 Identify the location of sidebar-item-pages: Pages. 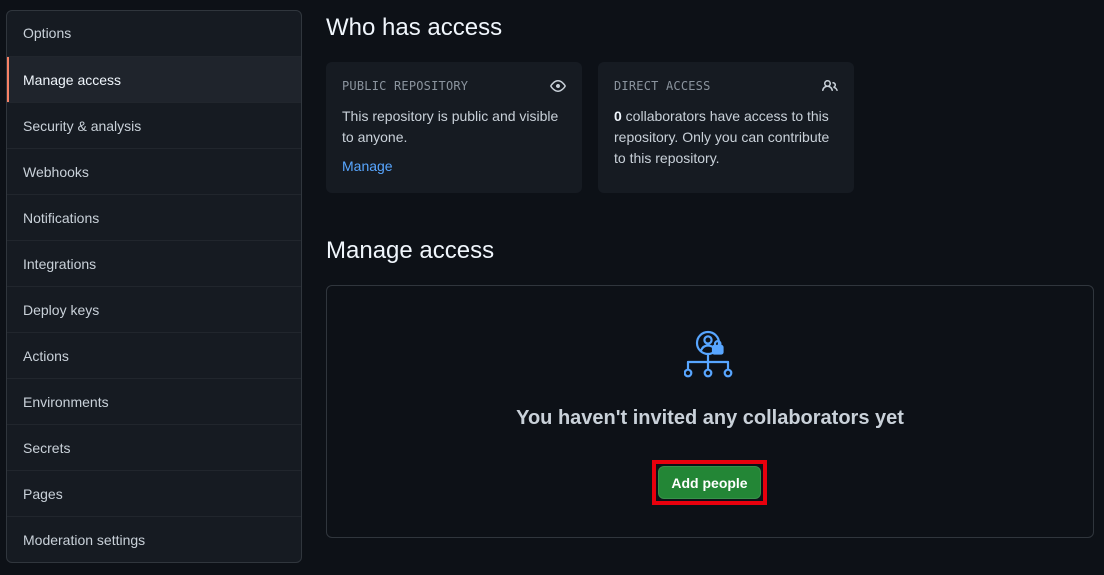
(154, 493).